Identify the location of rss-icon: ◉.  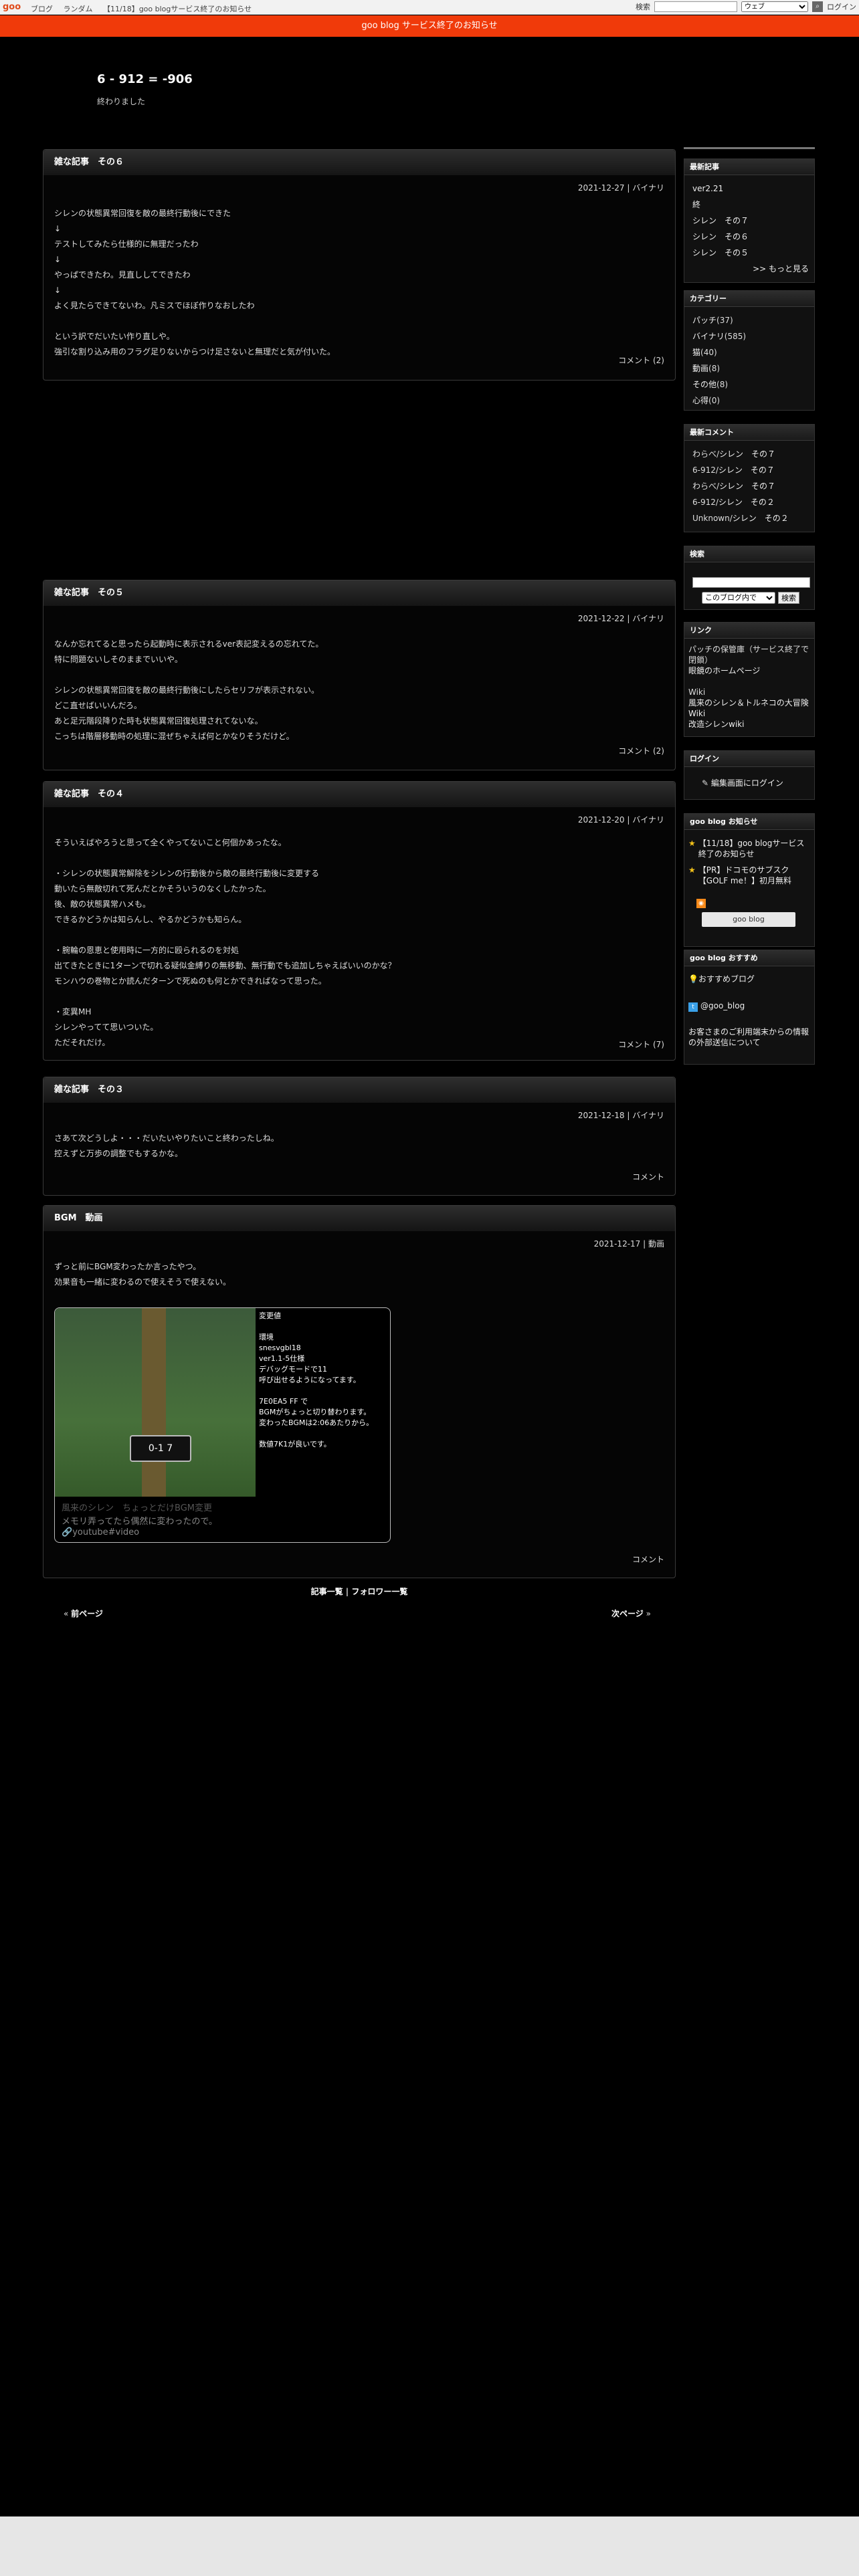
(701, 903).